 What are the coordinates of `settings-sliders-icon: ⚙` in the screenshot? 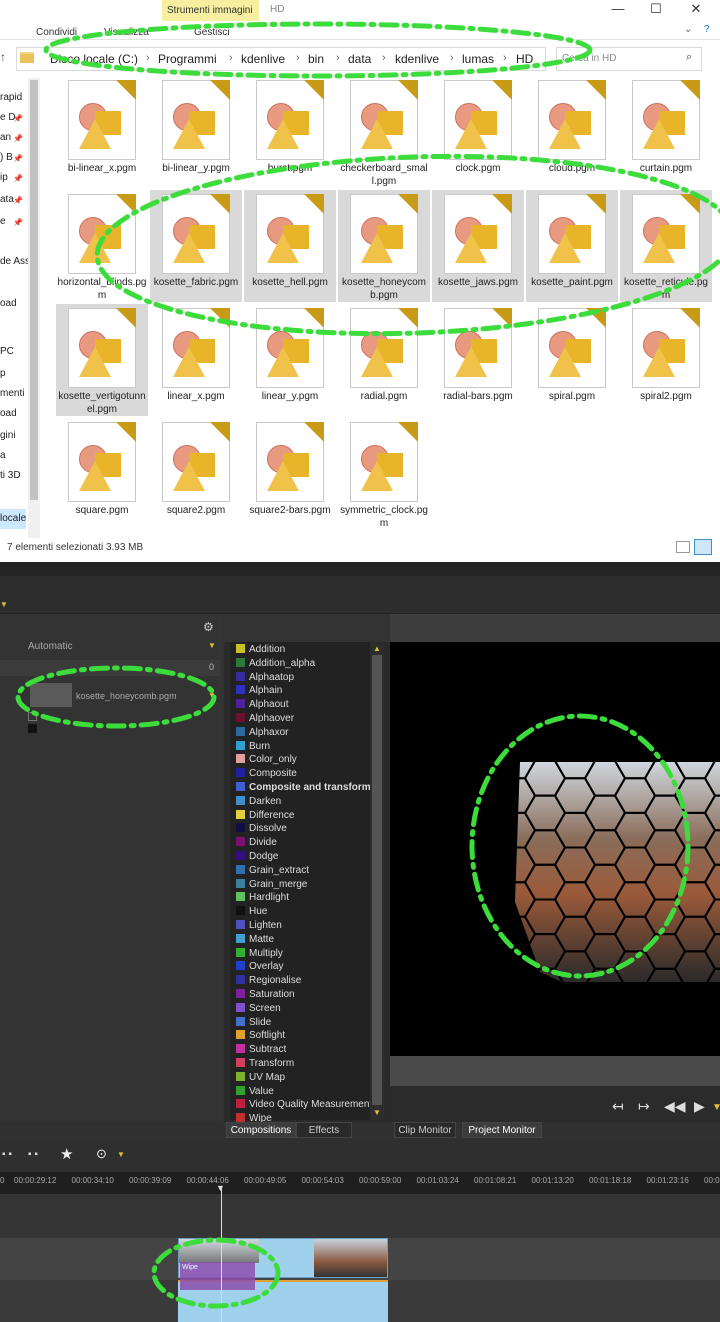 It's located at (208, 627).